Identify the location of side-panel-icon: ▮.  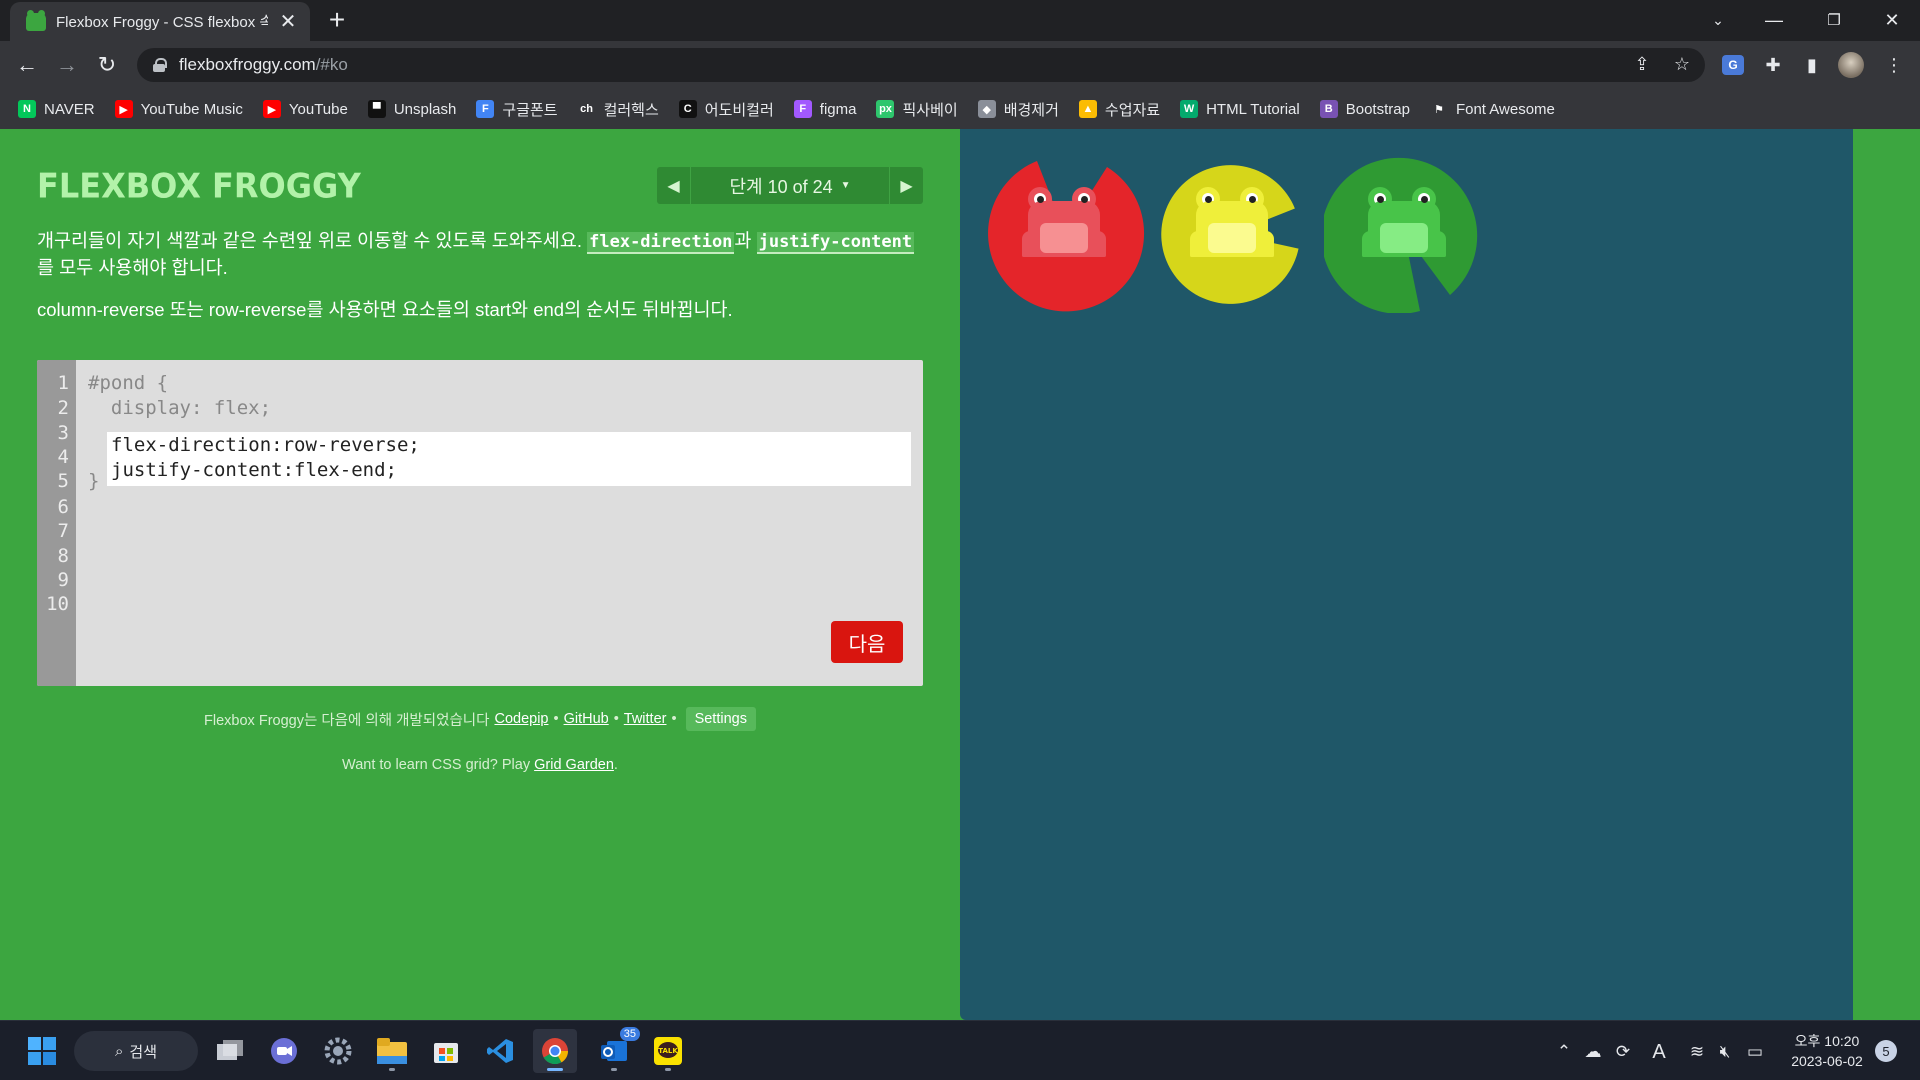
(1812, 65).